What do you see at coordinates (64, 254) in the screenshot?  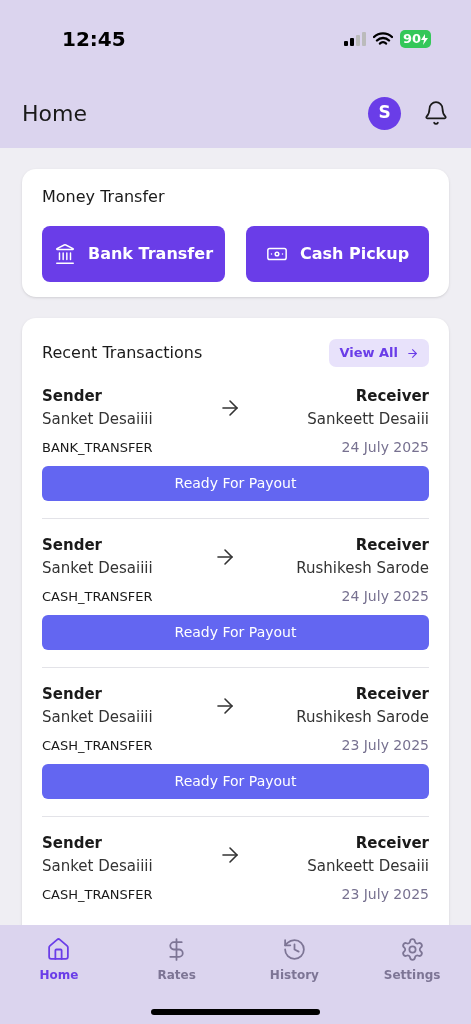 I see `bank-icon` at bounding box center [64, 254].